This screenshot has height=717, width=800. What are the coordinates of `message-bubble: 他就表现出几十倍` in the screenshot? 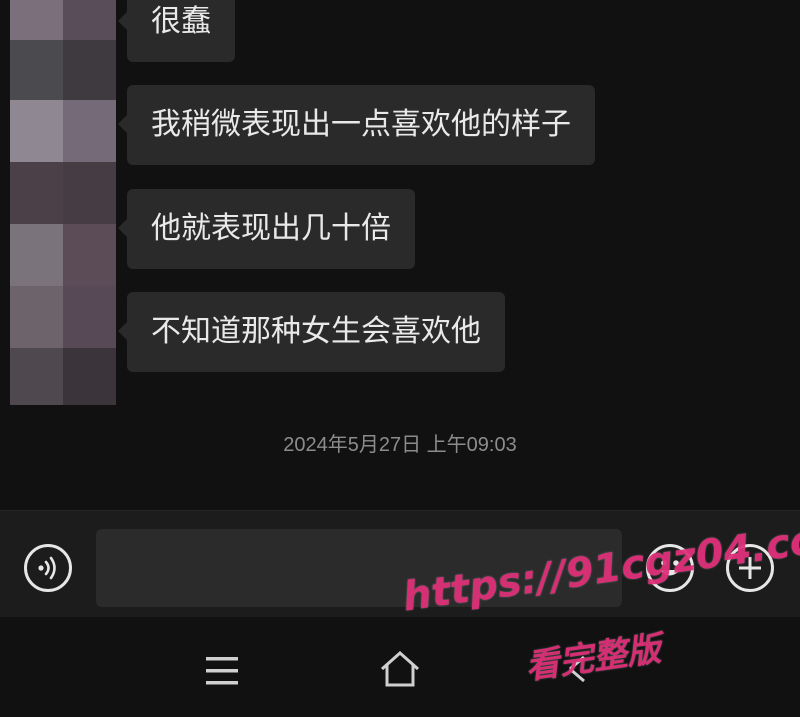 It's located at (266, 229).